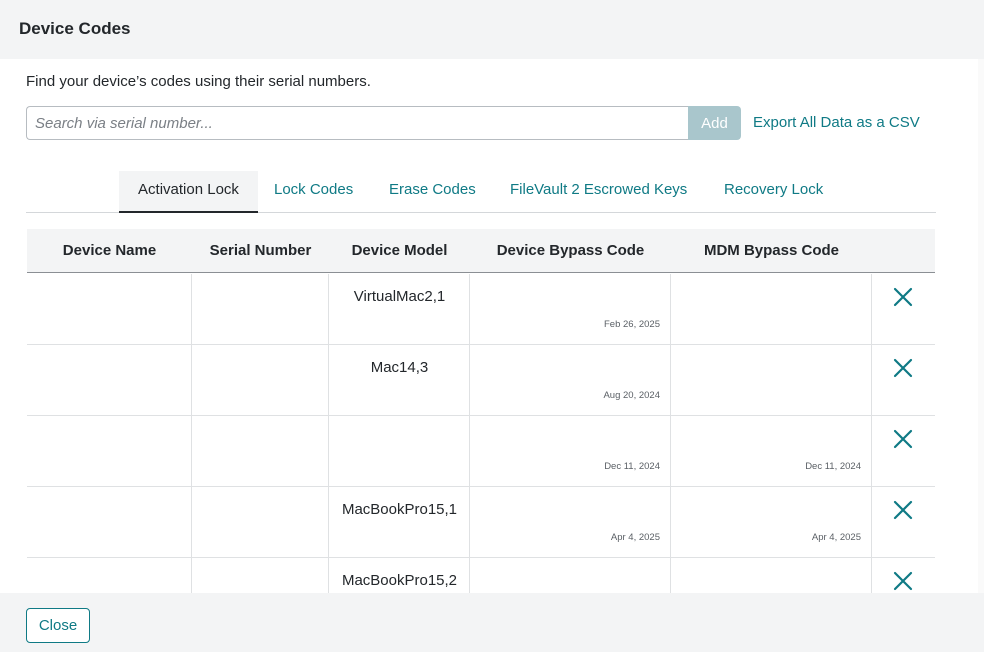  Describe the element at coordinates (399, 251) in the screenshot. I see `column-header-device-model: Device Model` at that location.